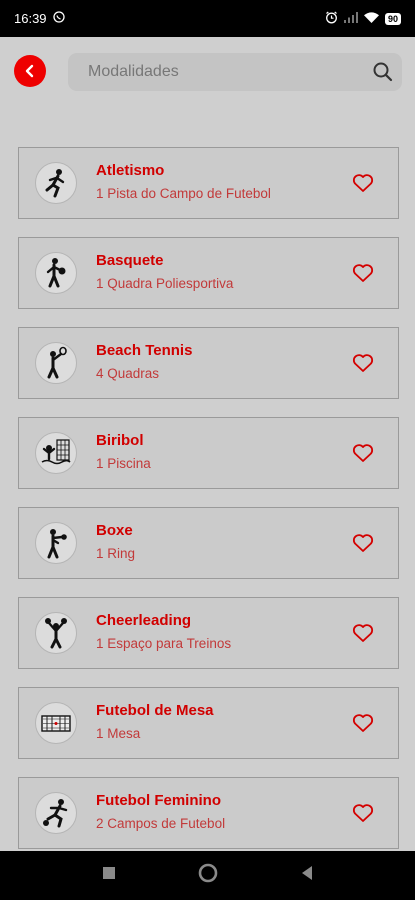  Describe the element at coordinates (383, 74) in the screenshot. I see `search-icon` at that location.